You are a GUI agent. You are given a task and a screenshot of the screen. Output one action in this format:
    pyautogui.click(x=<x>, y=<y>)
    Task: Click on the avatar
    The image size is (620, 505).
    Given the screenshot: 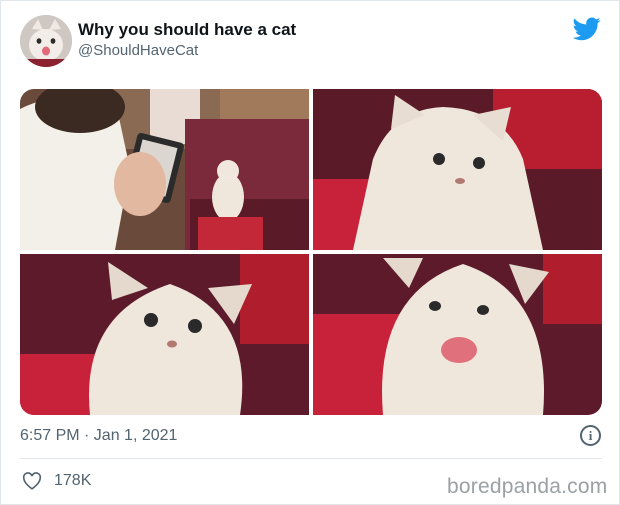 What is the action you would take?
    pyautogui.click(x=46, y=41)
    